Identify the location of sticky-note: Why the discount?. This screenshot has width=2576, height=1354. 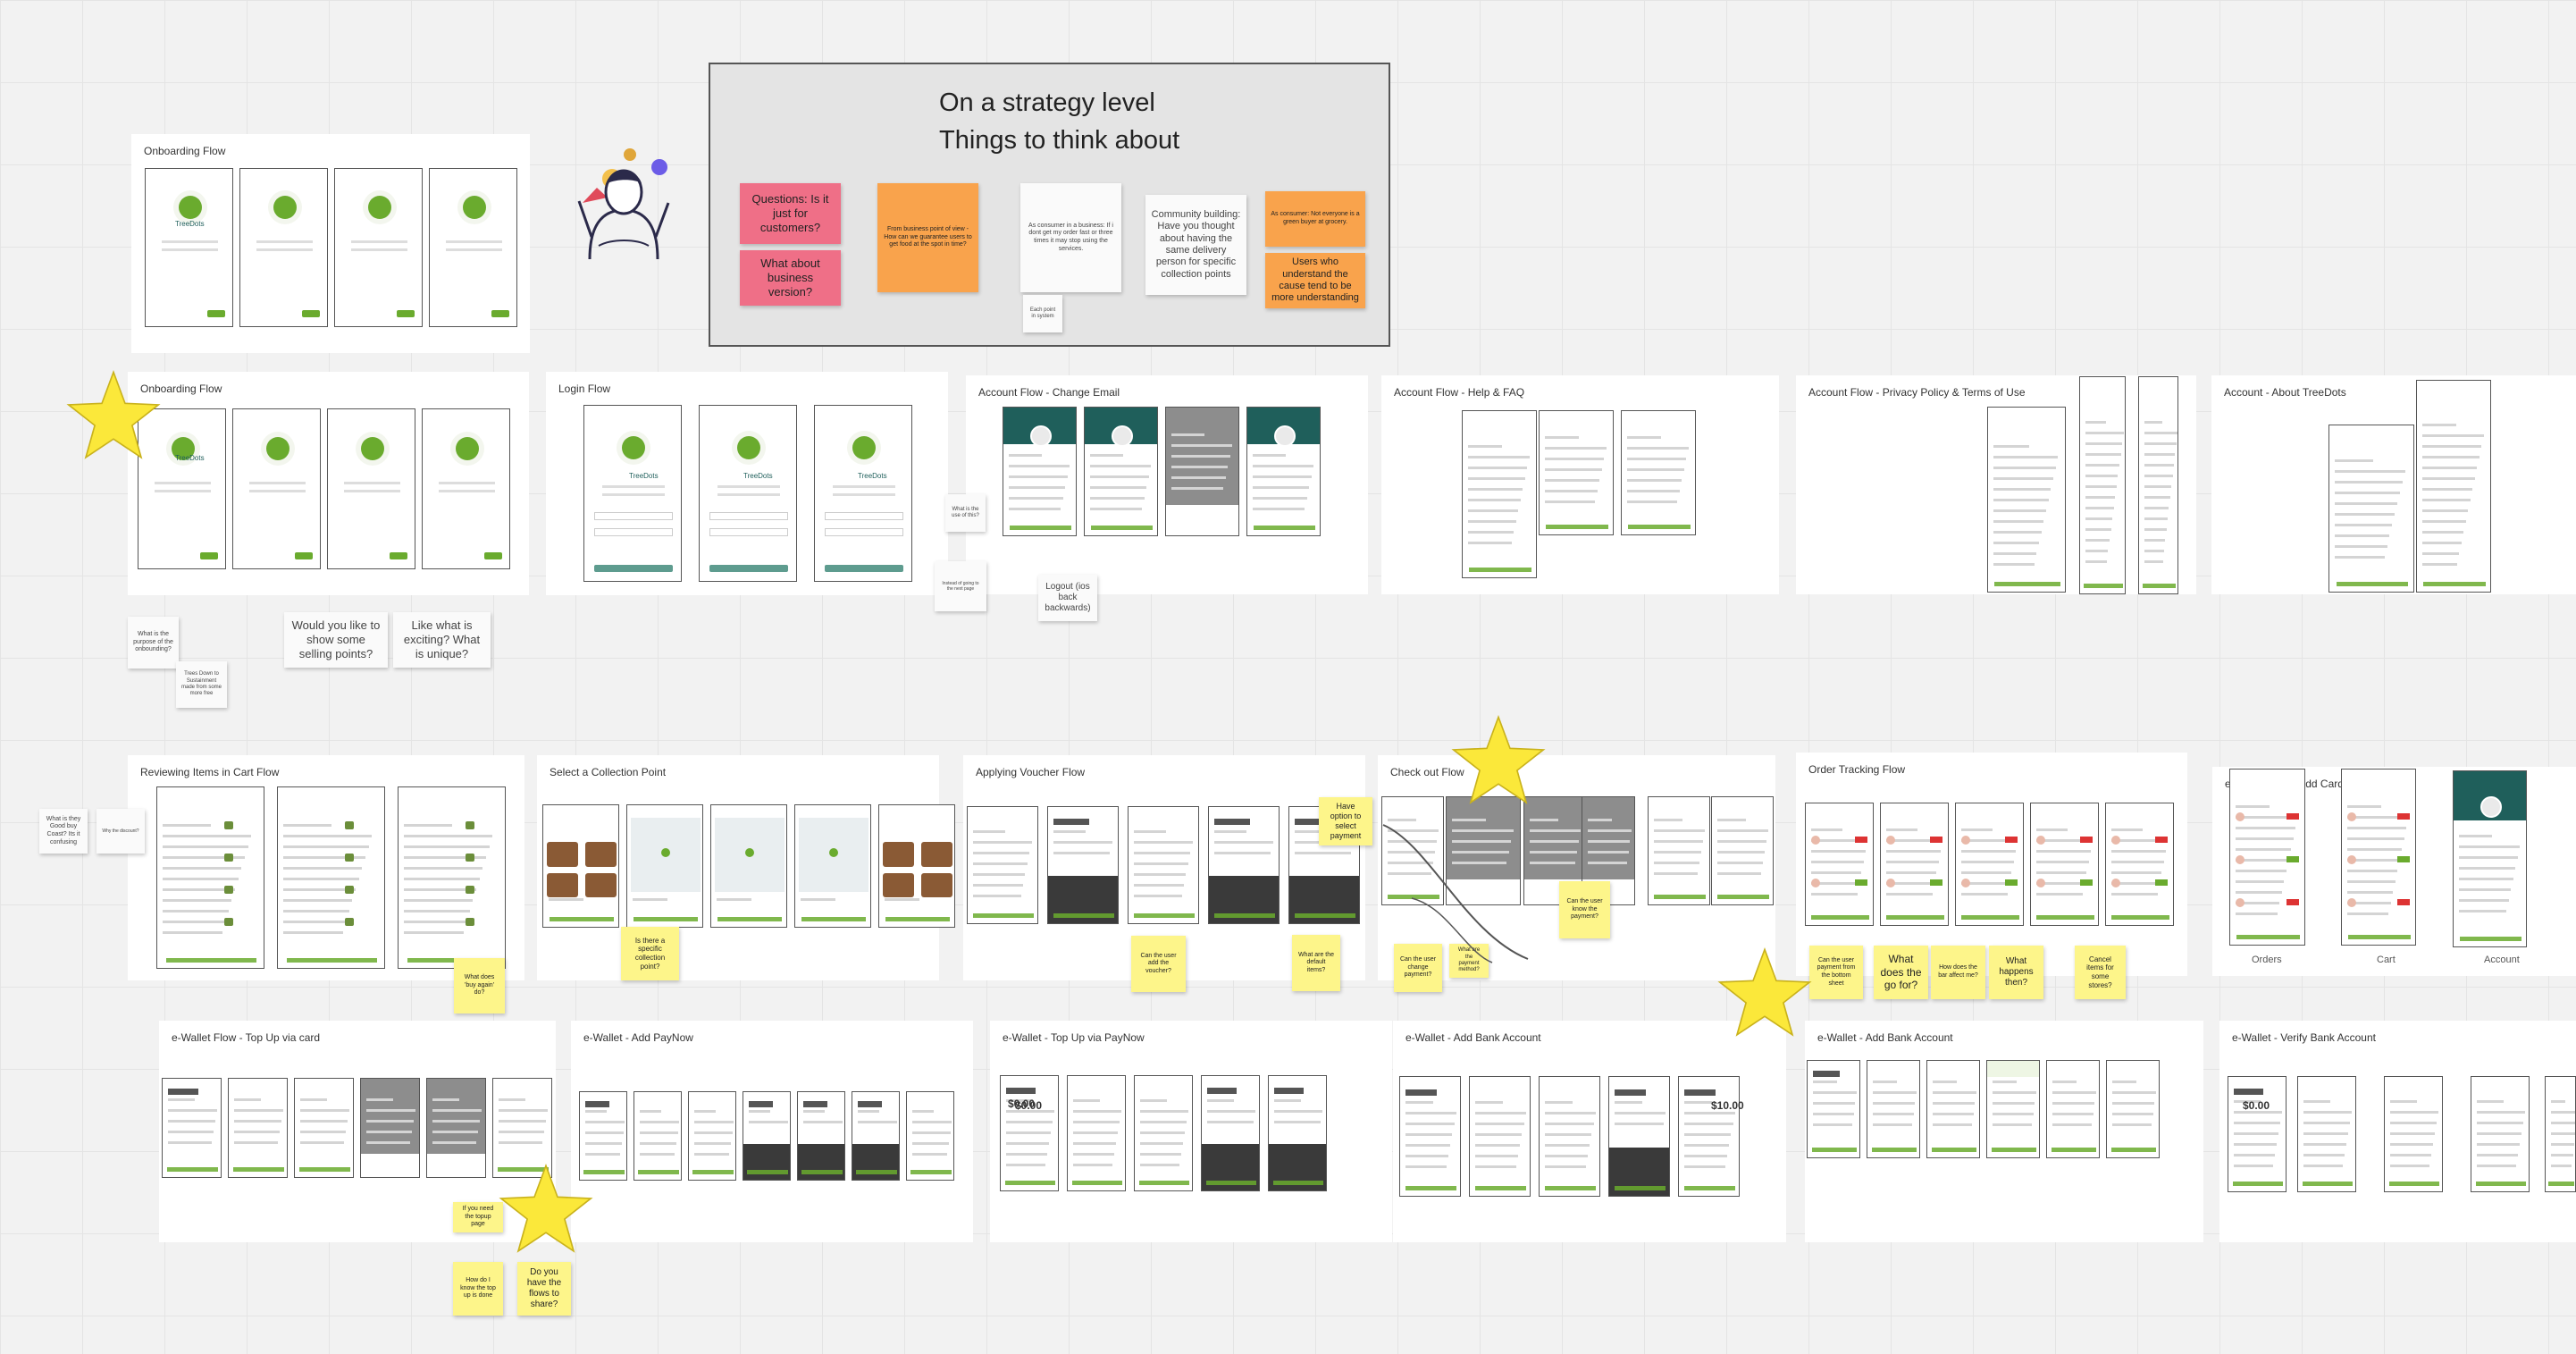
(120, 831).